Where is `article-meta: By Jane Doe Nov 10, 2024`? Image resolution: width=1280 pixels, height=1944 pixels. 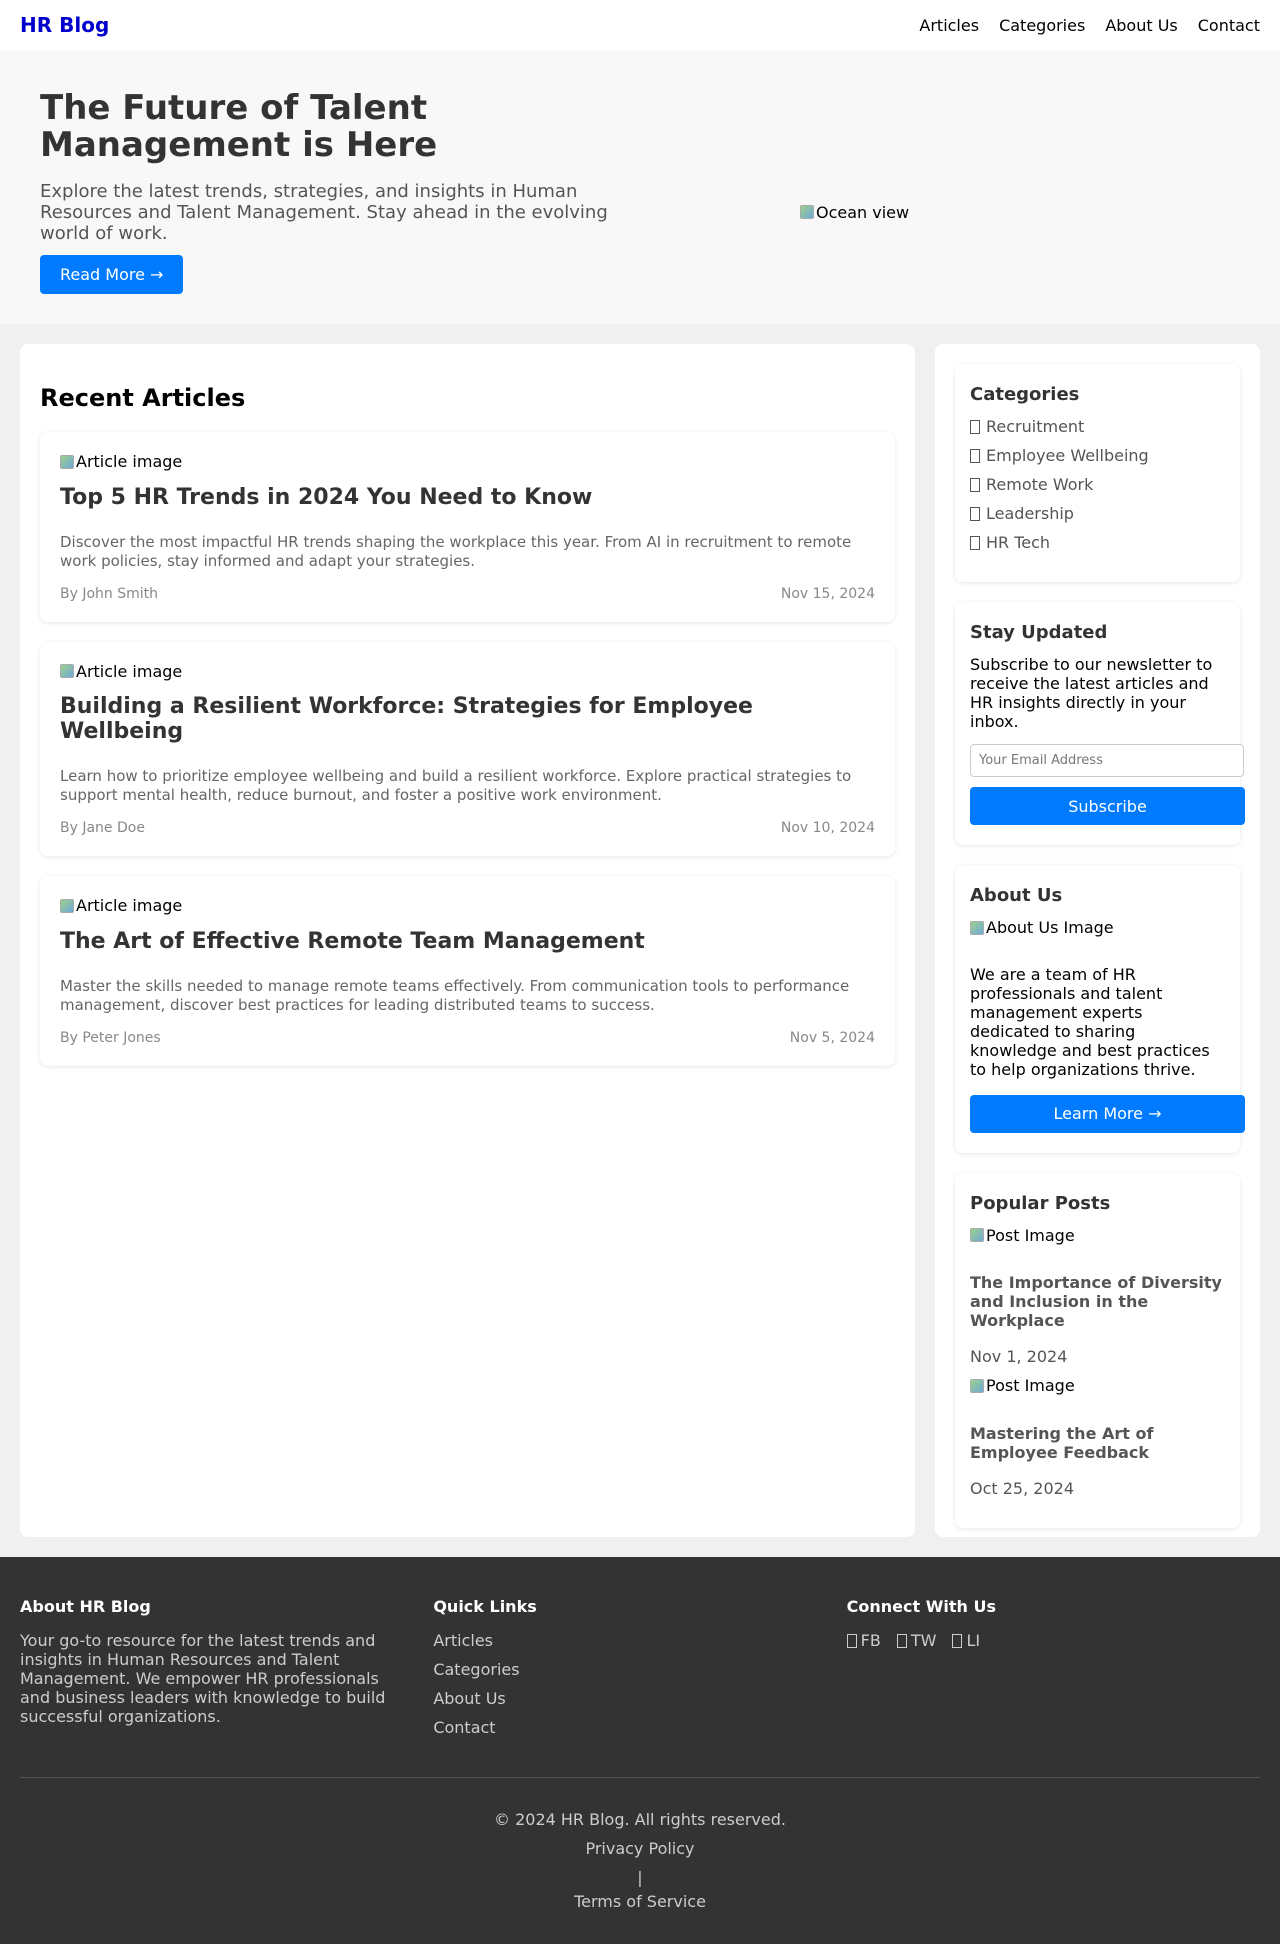 article-meta: By Jane Doe Nov 10, 2024 is located at coordinates (467, 828).